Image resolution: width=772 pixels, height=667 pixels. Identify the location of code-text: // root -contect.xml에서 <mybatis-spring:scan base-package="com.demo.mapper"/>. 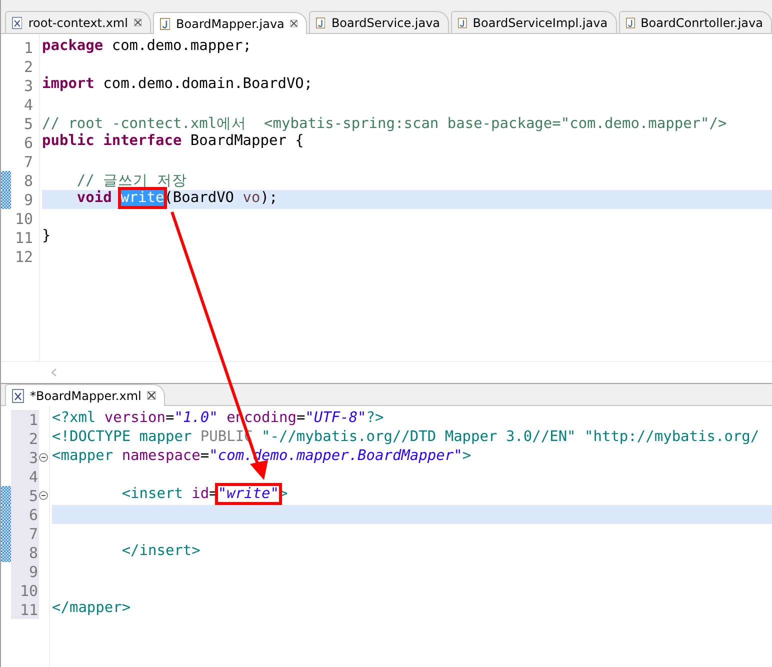
(384, 124).